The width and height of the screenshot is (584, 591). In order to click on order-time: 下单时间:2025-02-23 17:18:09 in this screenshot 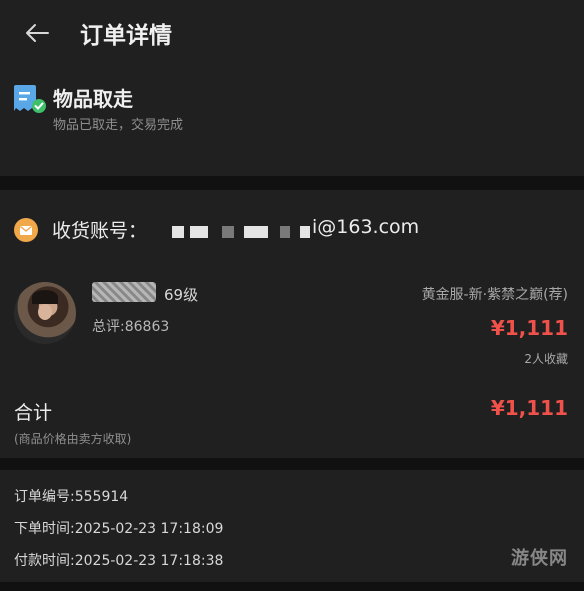, I will do `click(119, 529)`.